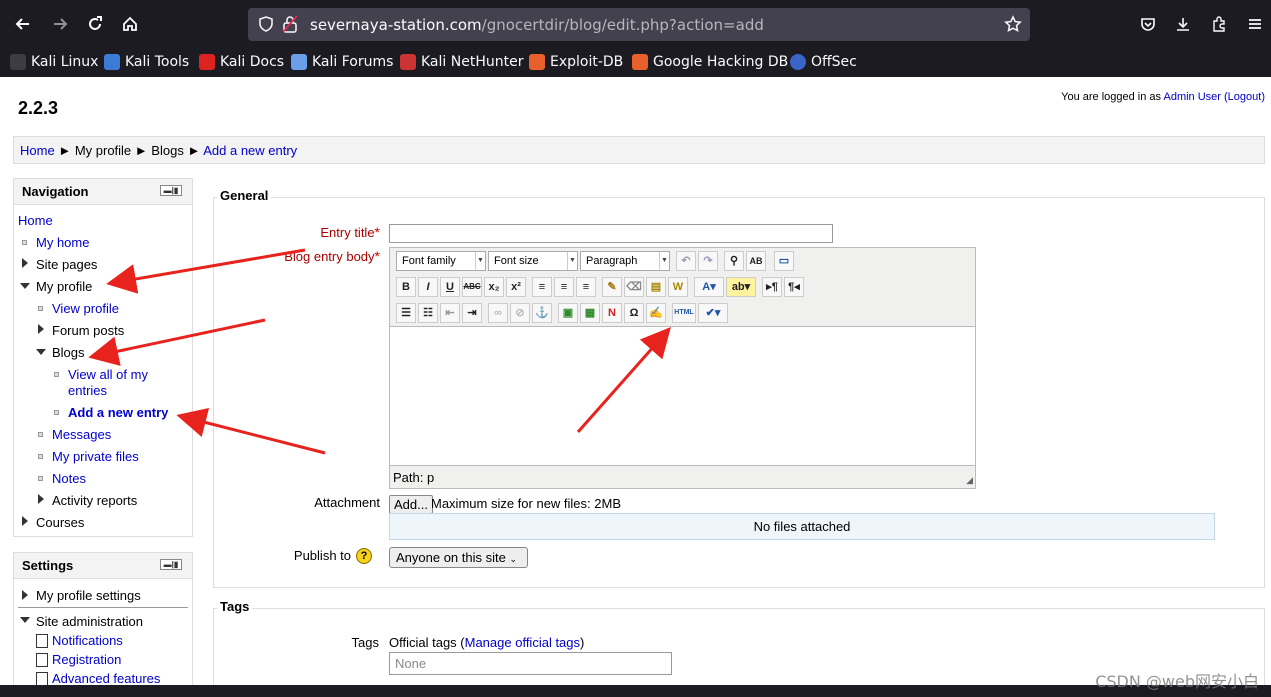 The image size is (1271, 697). I want to click on bookmark-kali-docs: Kali Docs, so click(241, 62).